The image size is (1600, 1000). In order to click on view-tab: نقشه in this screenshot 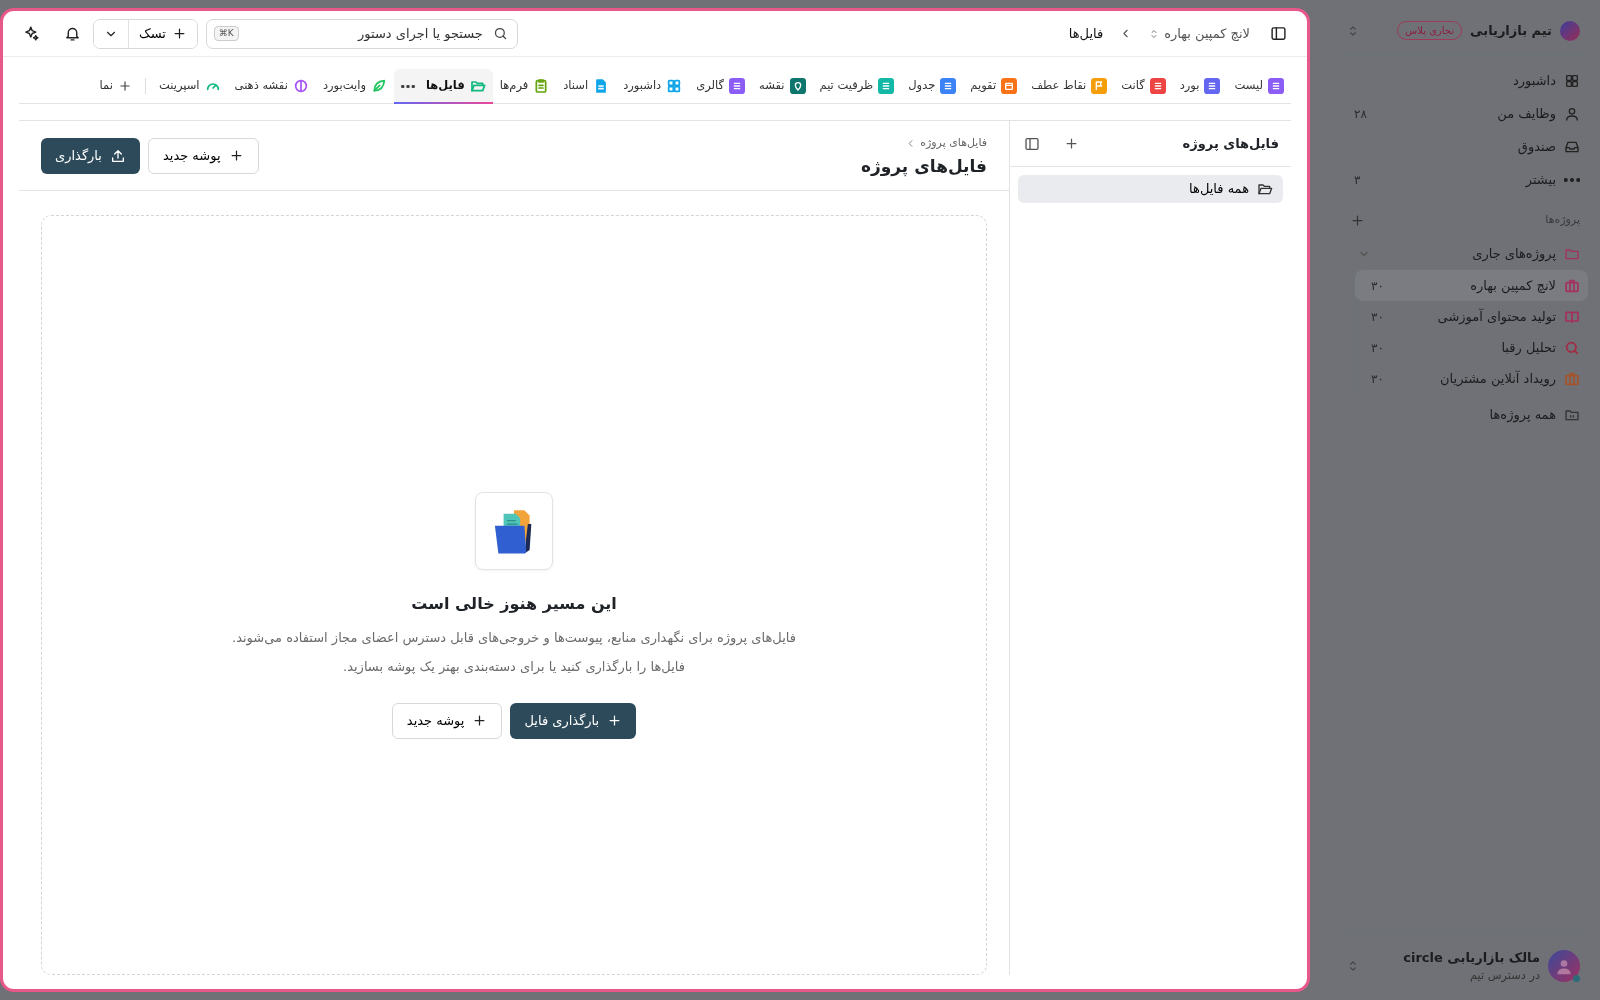, I will do `click(782, 86)`.